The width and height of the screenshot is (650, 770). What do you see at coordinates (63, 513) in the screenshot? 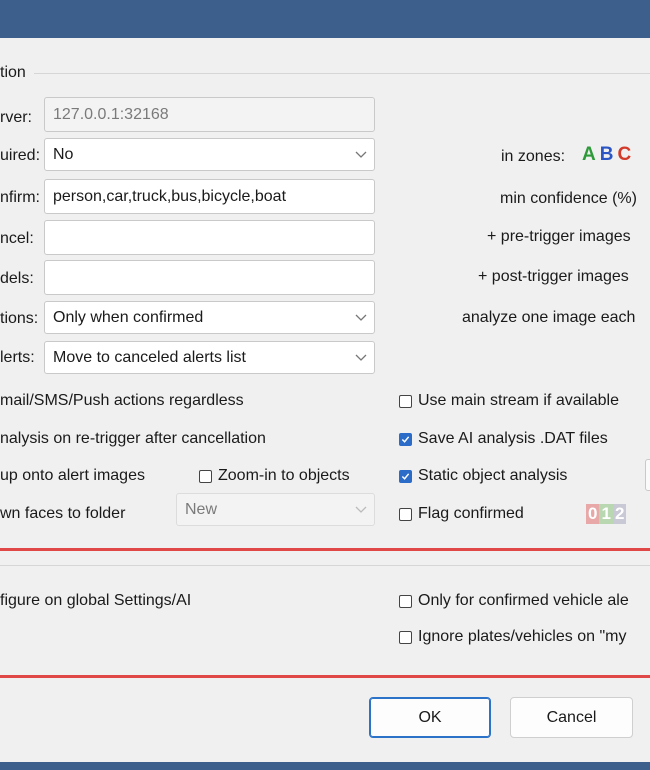
I see `faces-label: wn faces to folder` at bounding box center [63, 513].